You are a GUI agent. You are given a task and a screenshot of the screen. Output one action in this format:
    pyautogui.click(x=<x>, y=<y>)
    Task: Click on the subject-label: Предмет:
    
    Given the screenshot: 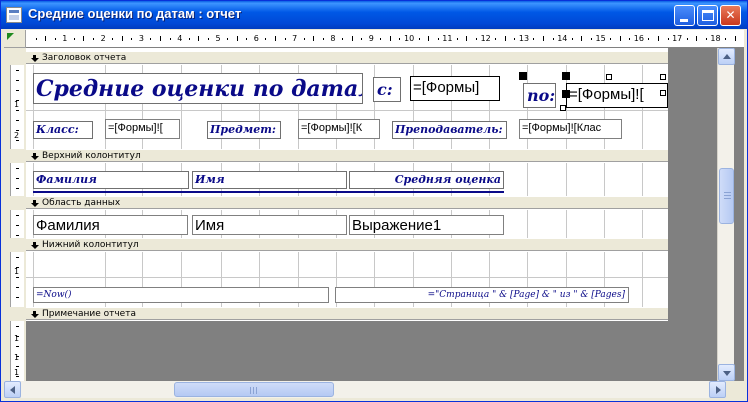 What is the action you would take?
    pyautogui.click(x=244, y=130)
    